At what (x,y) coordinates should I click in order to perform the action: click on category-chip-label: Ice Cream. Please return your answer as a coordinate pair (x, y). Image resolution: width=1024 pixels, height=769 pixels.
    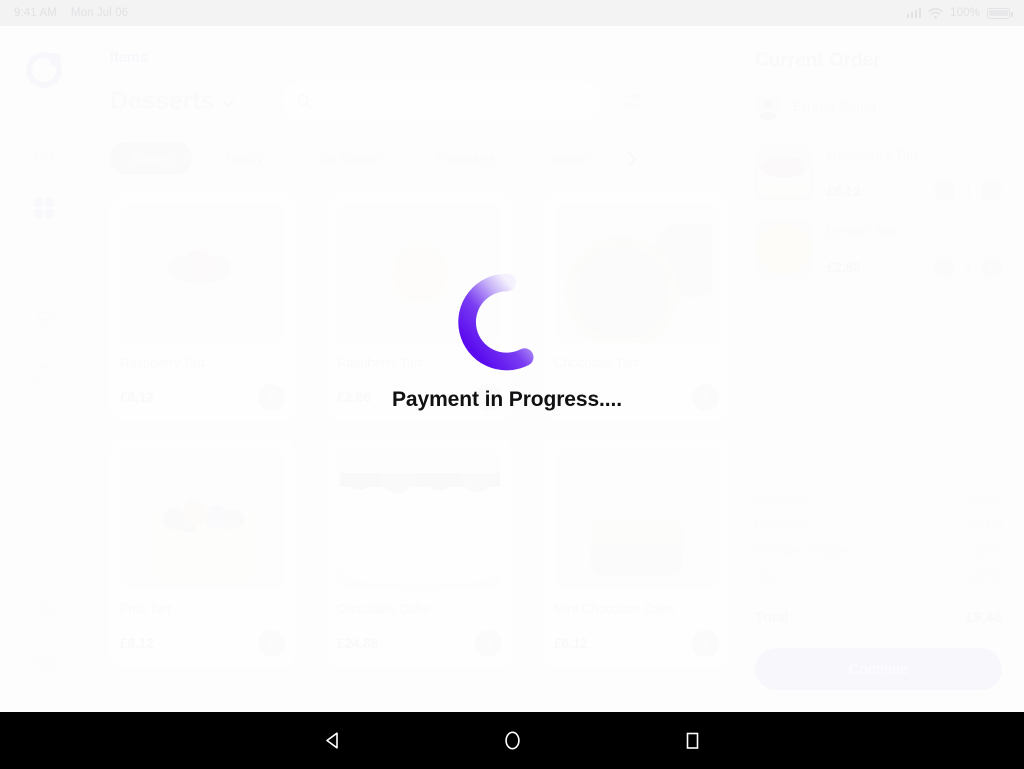
    Looking at the image, I should click on (349, 158).